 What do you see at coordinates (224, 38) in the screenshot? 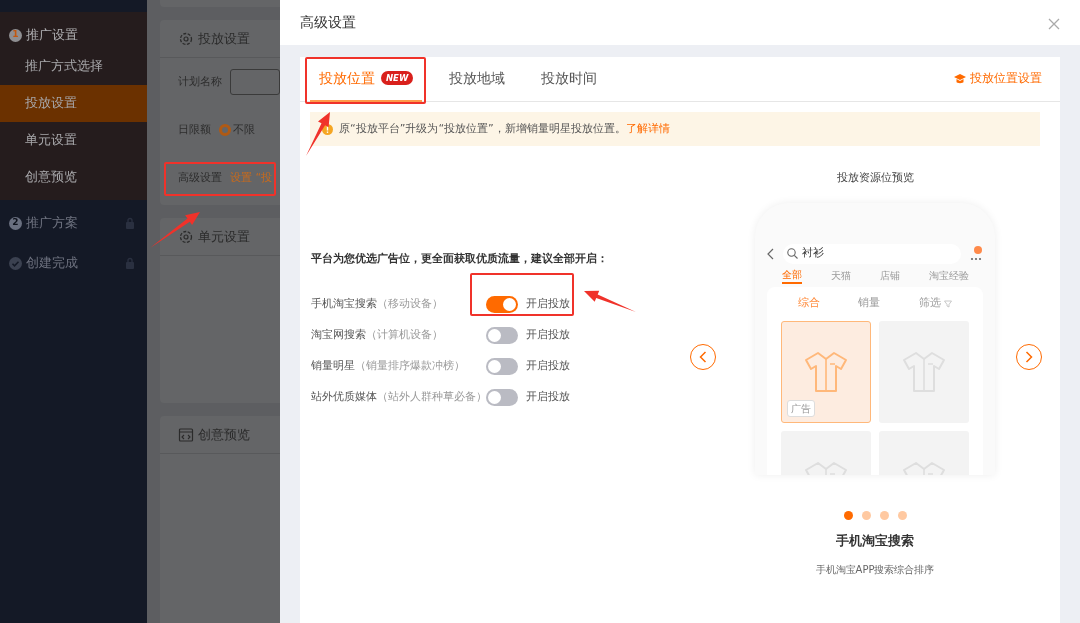
I see `section-title: 投放设置` at bounding box center [224, 38].